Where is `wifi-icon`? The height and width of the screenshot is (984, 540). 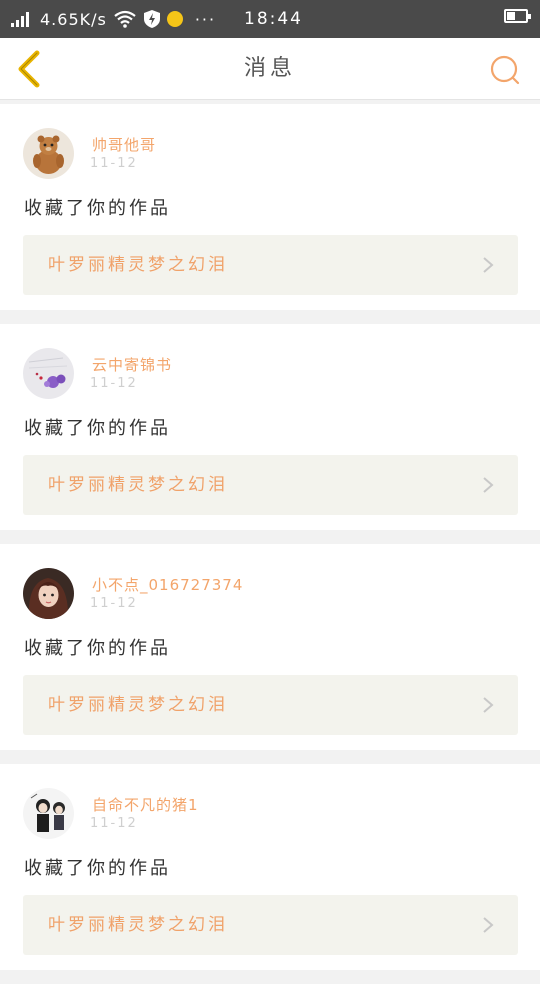
wifi-icon is located at coordinates (125, 19).